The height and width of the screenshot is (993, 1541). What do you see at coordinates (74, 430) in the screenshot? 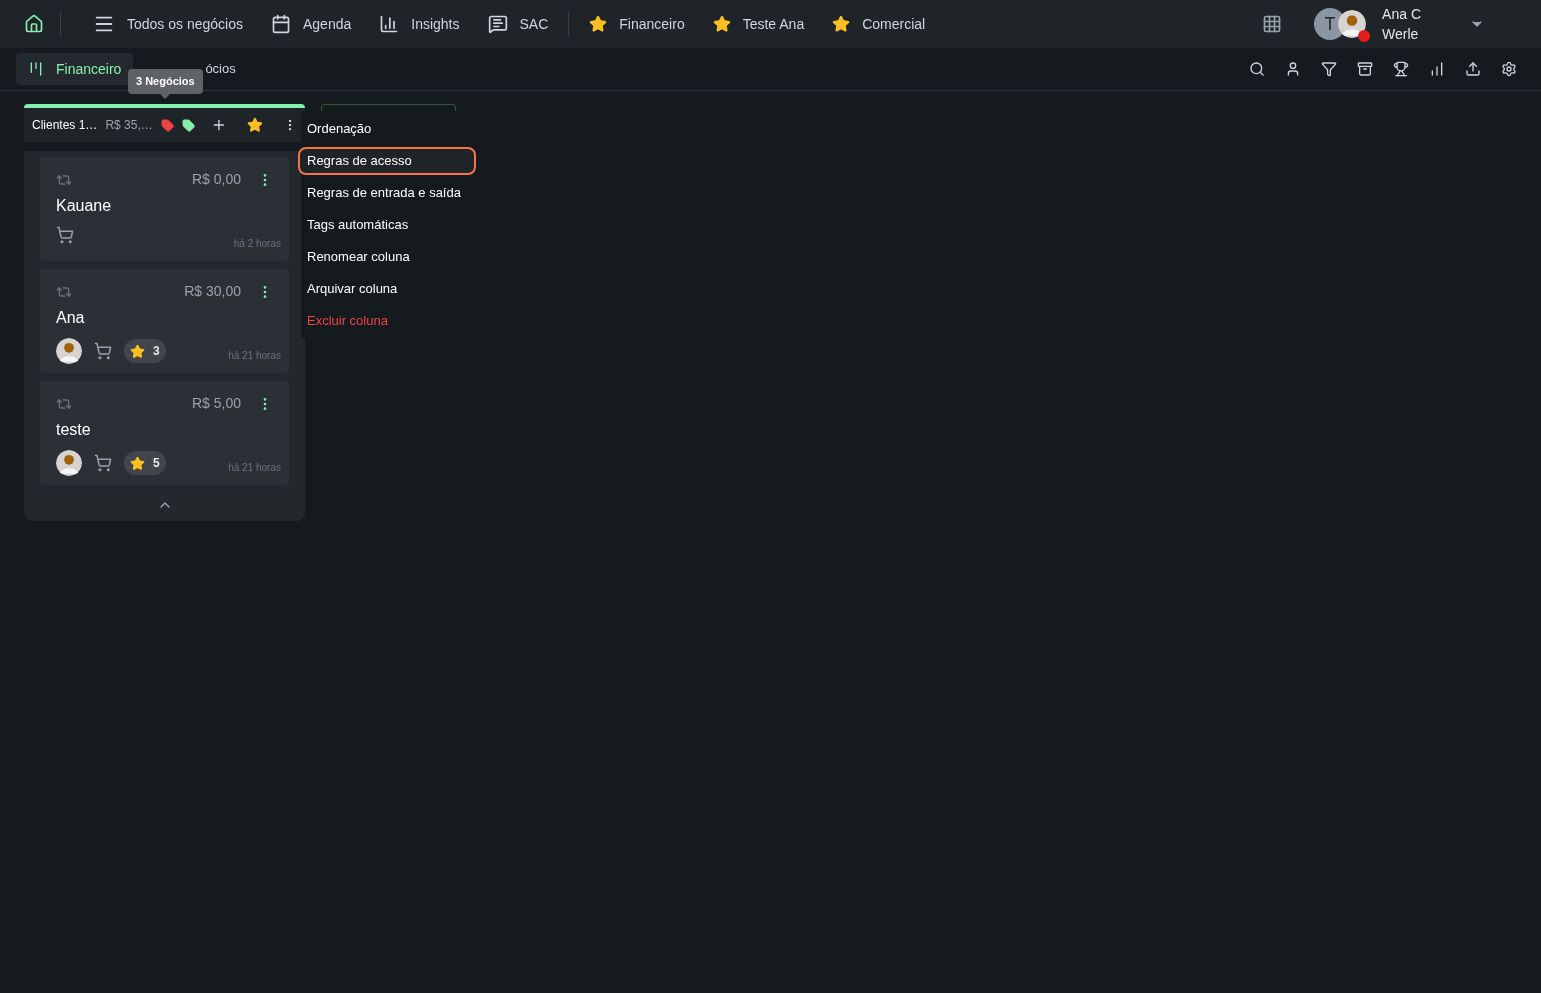
I see `deal-name: teste` at bounding box center [74, 430].